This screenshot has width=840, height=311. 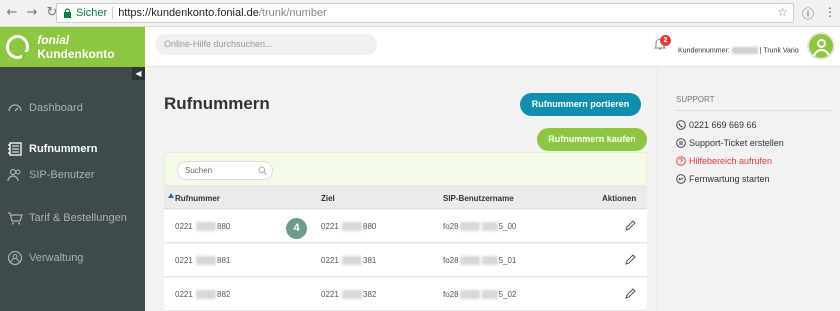 I want to click on users-icon, so click(x=15, y=175).